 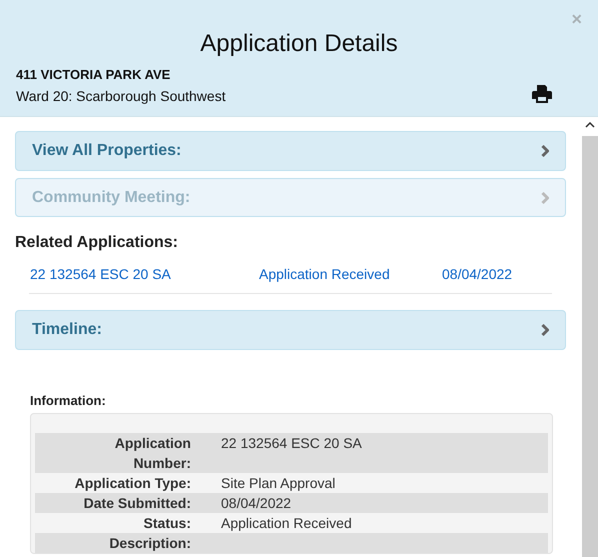 I want to click on field-value: 22 132564 ESC 20 SA, so click(x=291, y=443).